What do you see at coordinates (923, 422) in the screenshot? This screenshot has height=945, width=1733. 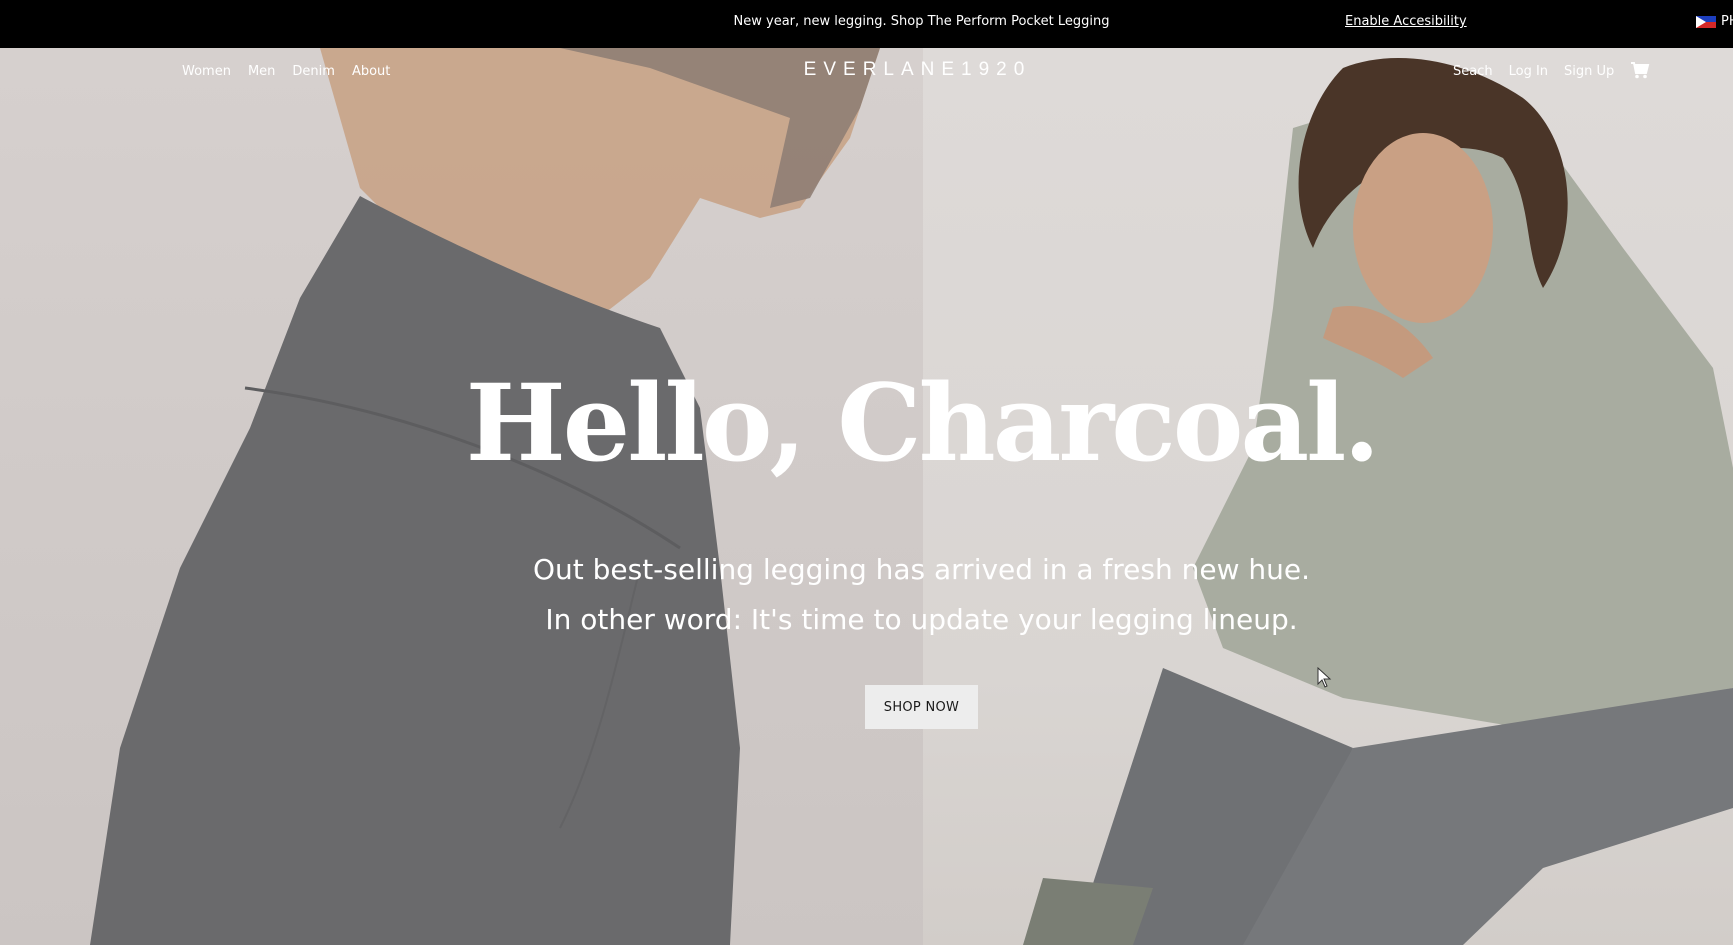 I see `hero-headline: Hello, Charcoal.` at bounding box center [923, 422].